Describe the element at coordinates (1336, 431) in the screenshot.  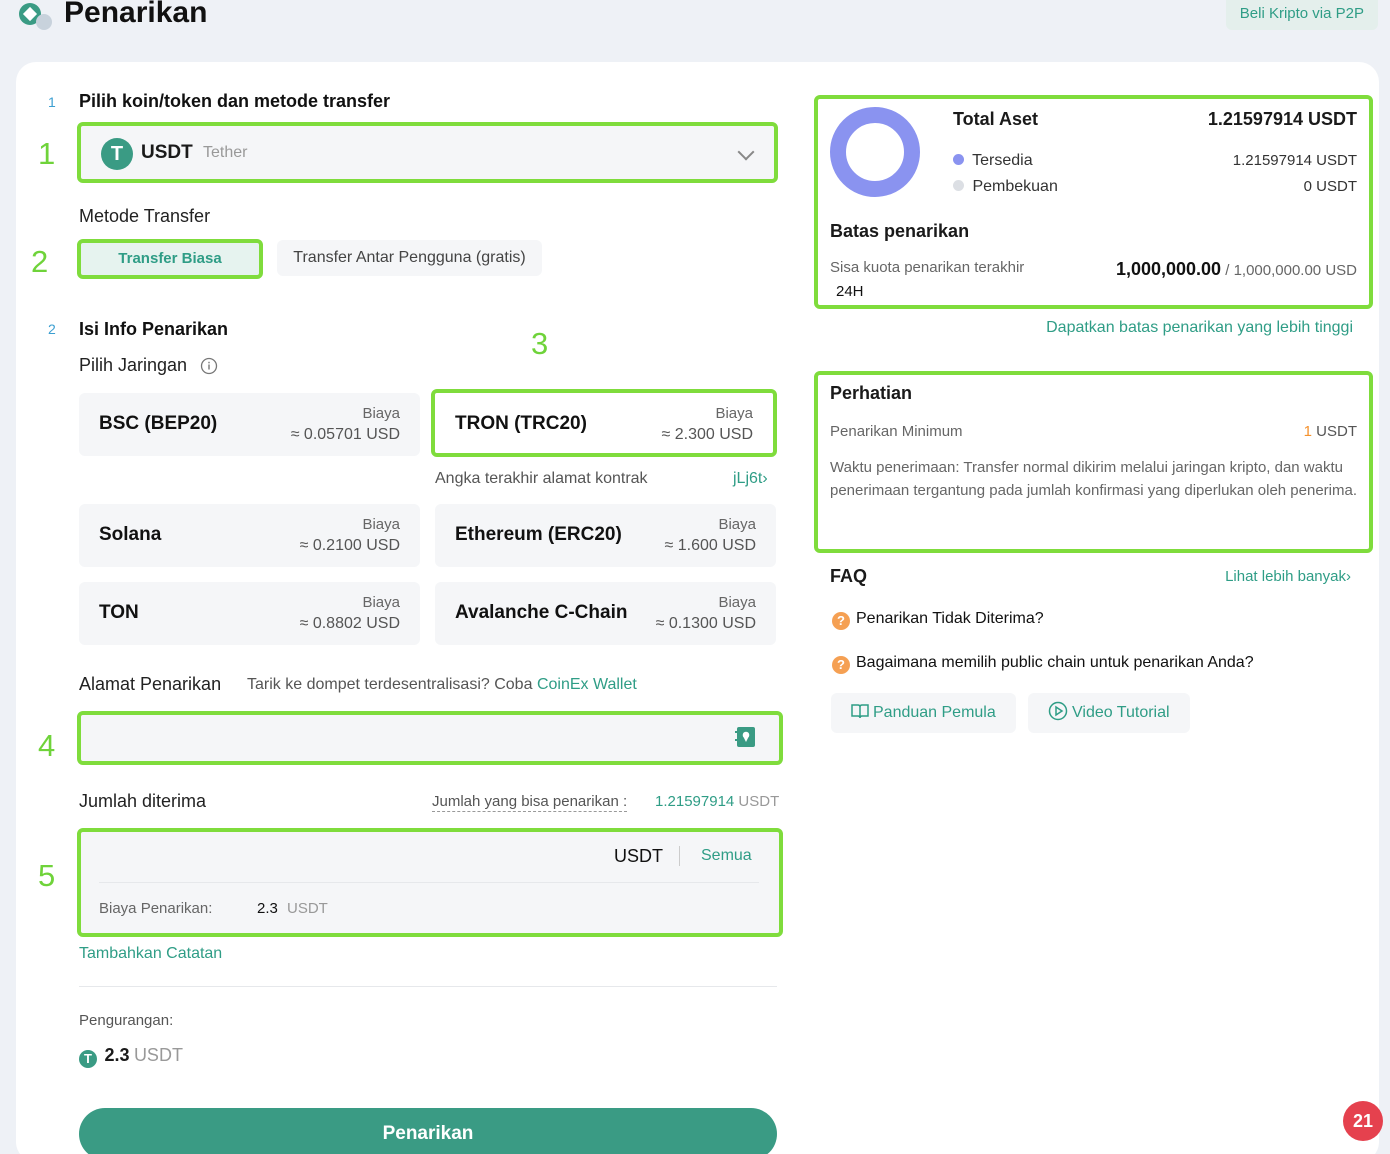
I see `min-withdraw-unit: USDT` at that location.